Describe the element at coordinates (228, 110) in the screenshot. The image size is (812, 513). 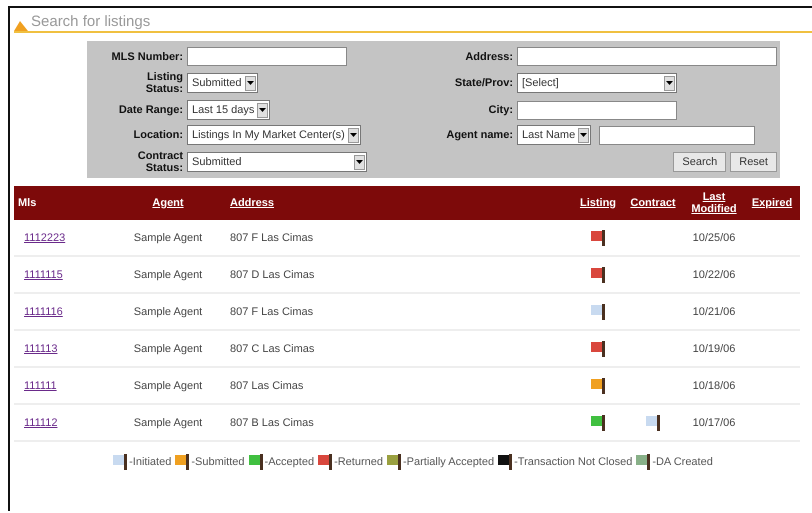
I see `dropdown: Last 15 days` at that location.